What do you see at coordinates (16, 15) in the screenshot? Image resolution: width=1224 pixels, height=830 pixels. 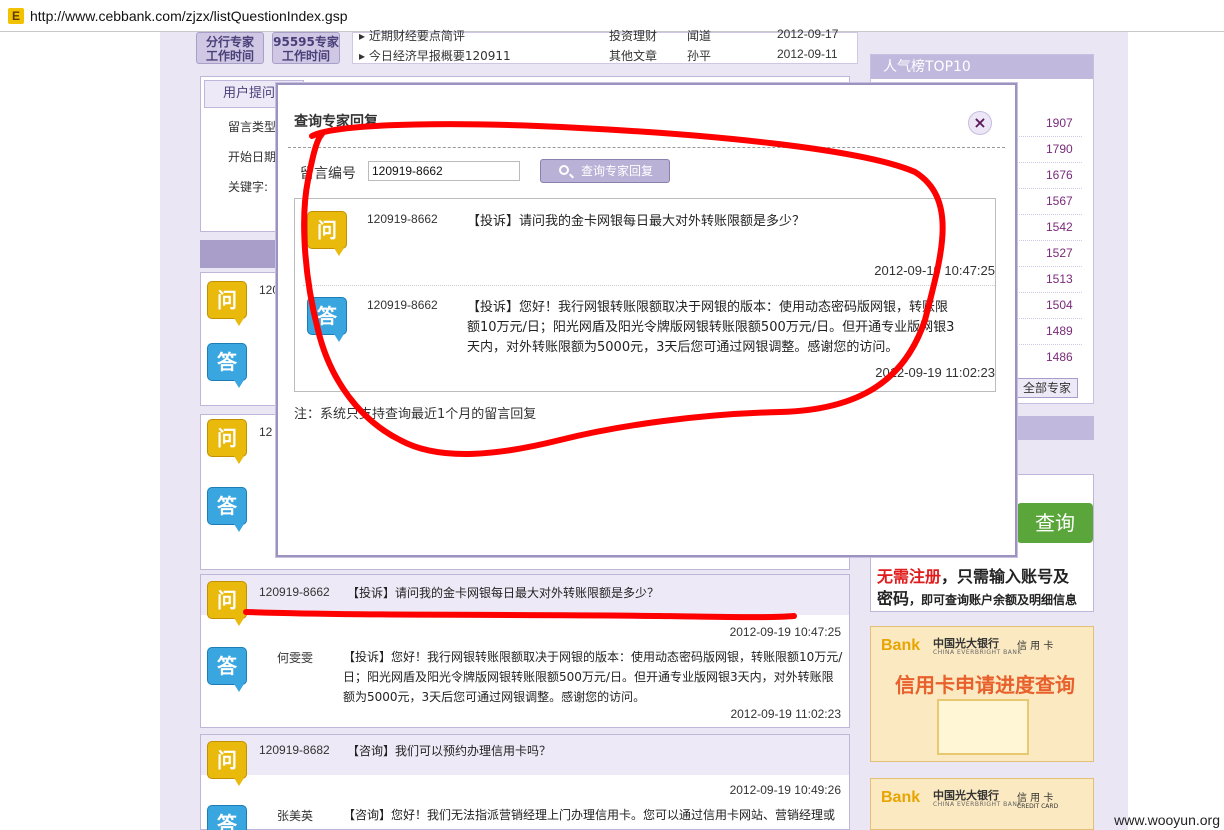 I see `site-favicon-icon: E` at bounding box center [16, 15].